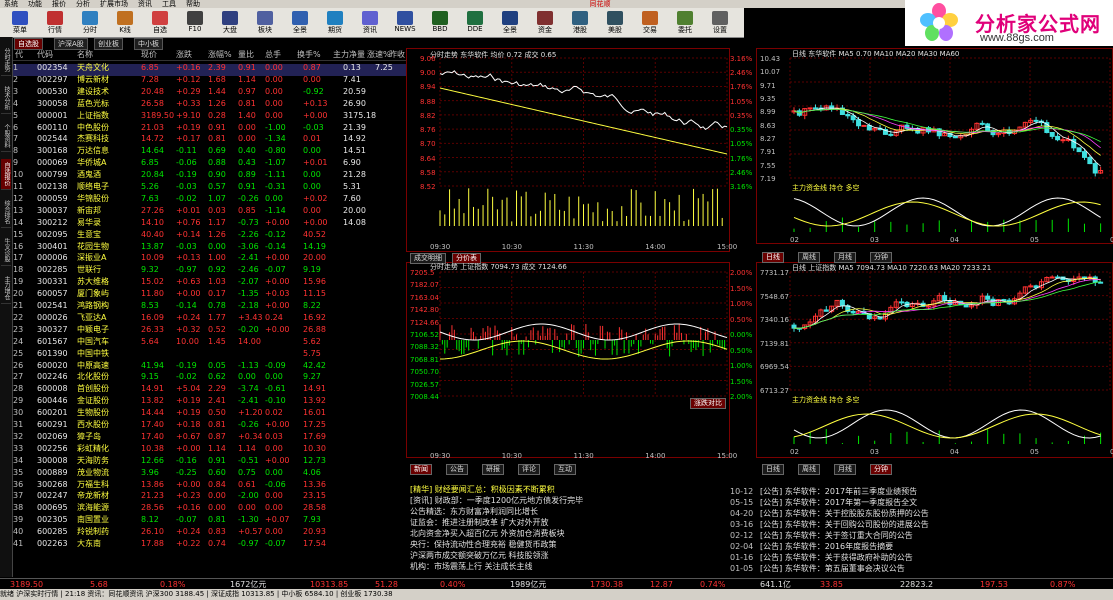  I want to click on axis-label: 7.19, so click(768, 179).